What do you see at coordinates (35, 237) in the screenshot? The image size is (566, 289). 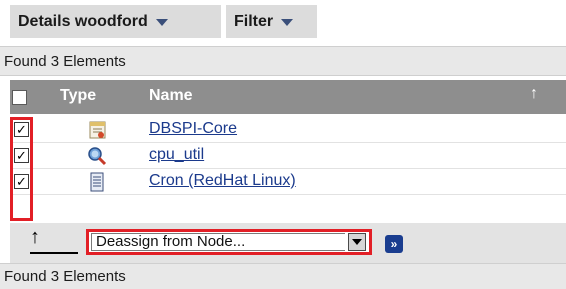 I see `arrow-up-icon: ↑` at bounding box center [35, 237].